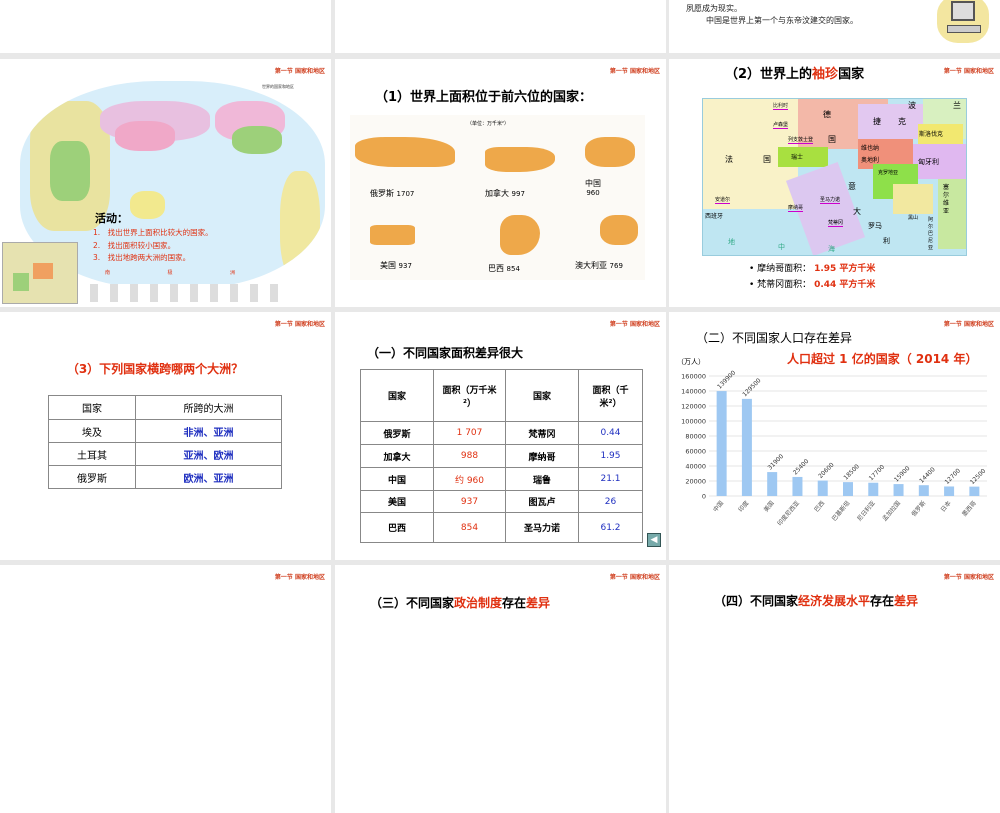 The width and height of the screenshot is (1000, 813). Describe the element at coordinates (888, 173) in the screenshot. I see `map-label: 克罗地亚` at that location.